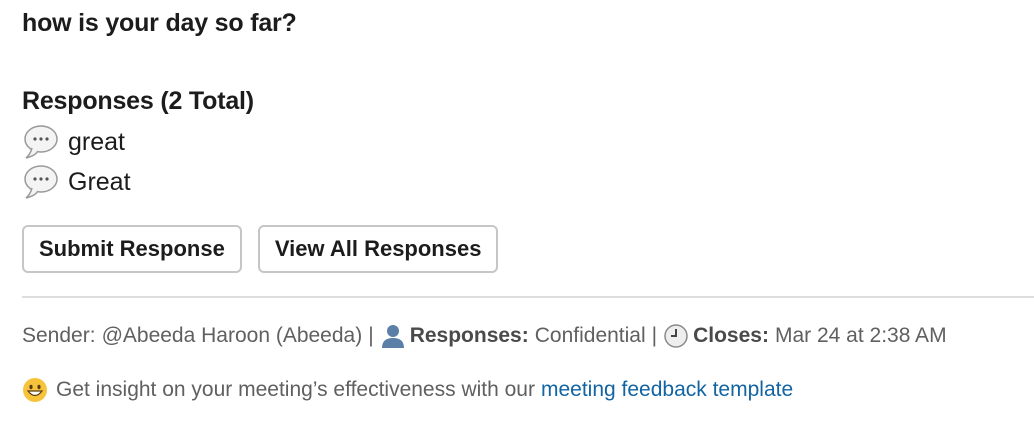 This screenshot has width=1034, height=436. I want to click on response-text: great, so click(96, 141).